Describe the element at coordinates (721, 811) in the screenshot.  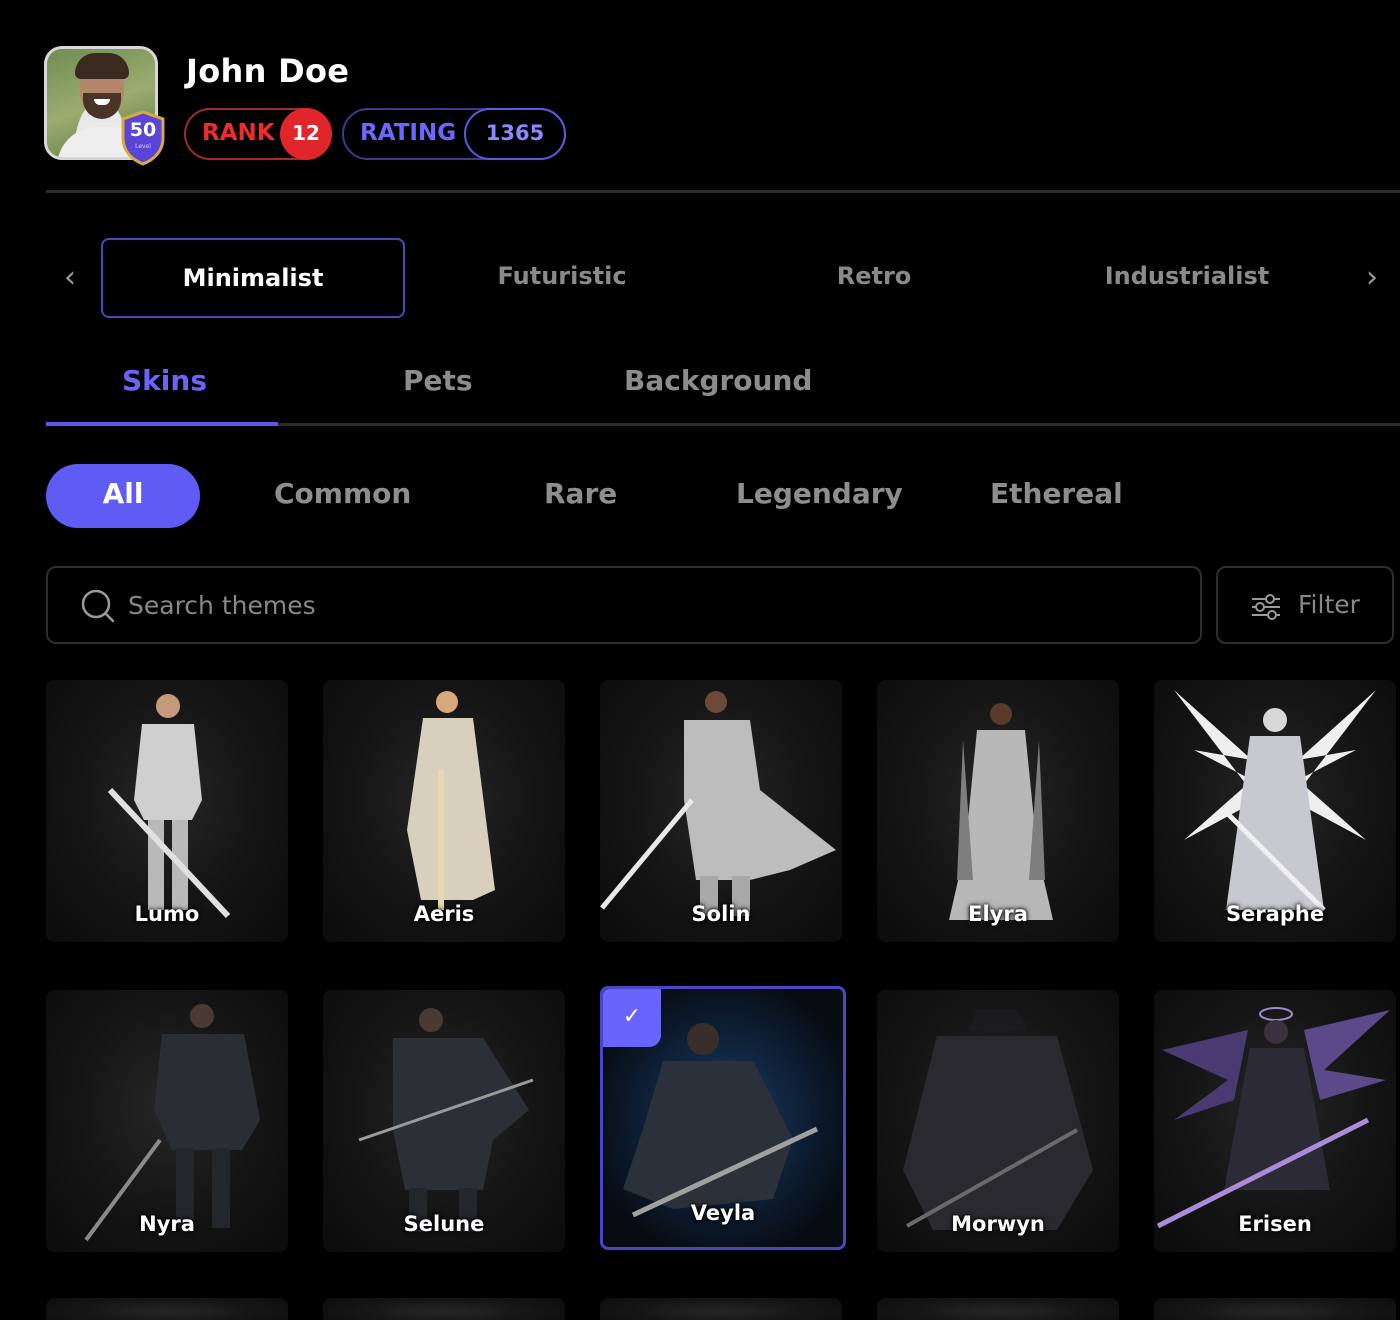
I see `skin-card-solin: Solin` at that location.